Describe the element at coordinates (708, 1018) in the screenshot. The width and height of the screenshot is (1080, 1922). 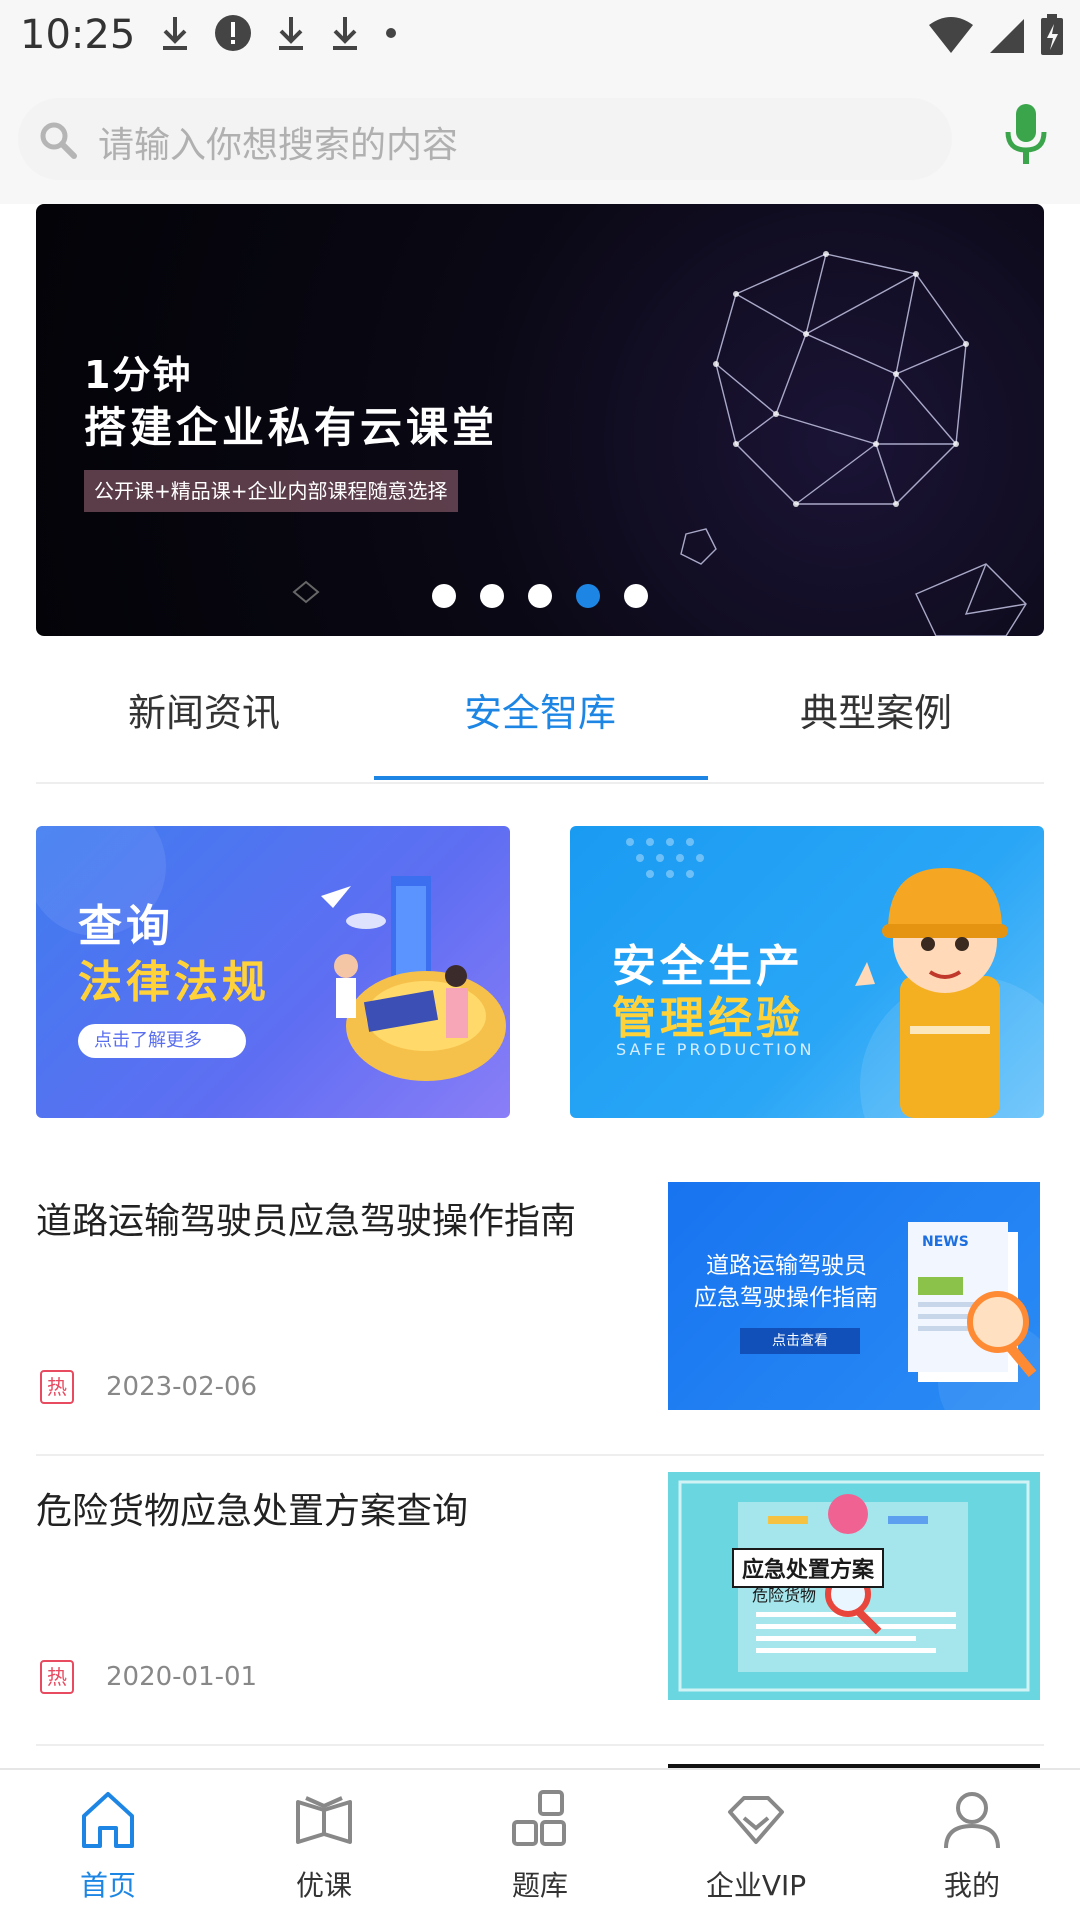
I see `card-title-highlight: 管理经验` at that location.